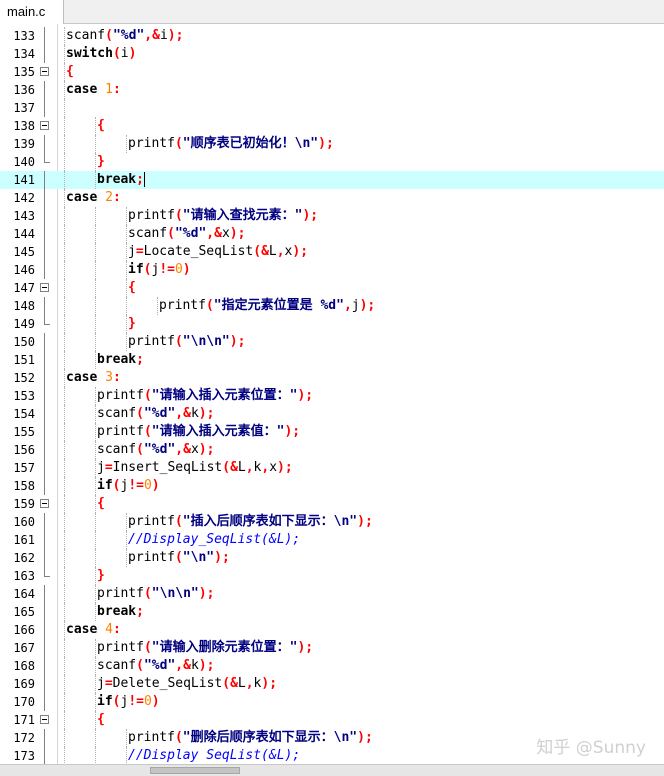  Describe the element at coordinates (332, 630) in the screenshot. I see `code-line: 166 case 4:` at that location.